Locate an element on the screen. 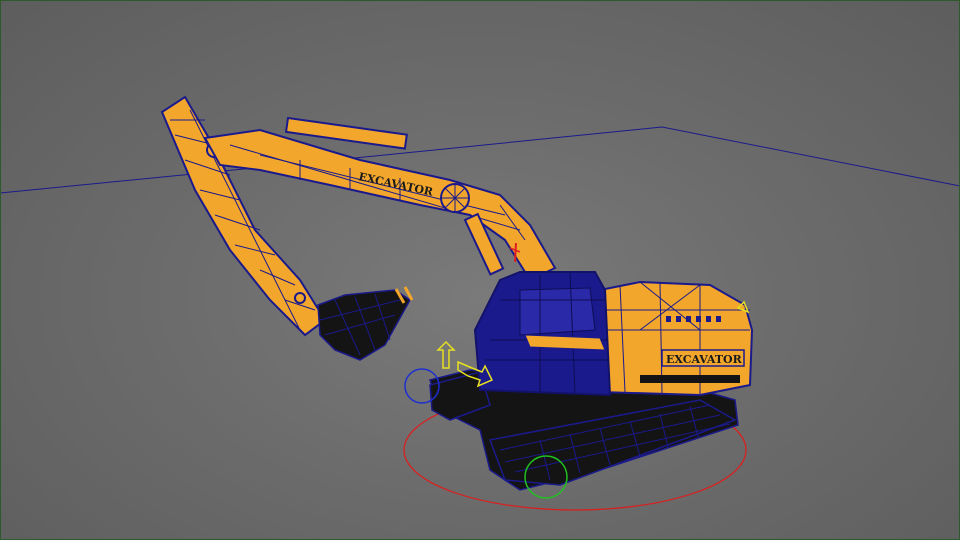 Image resolution: width=960 pixels, height=540 pixels. excavator-house: EXCAVATOR is located at coordinates (675, 338).